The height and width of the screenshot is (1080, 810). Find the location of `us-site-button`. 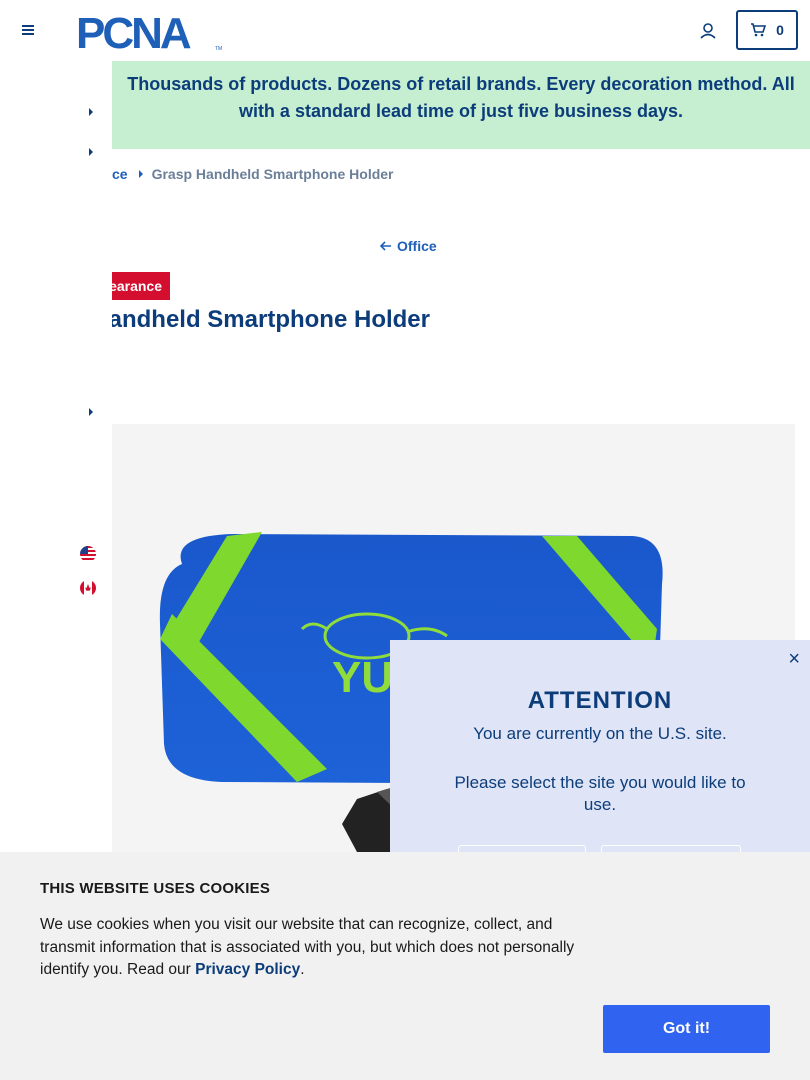

us-site-button is located at coordinates (522, 848).